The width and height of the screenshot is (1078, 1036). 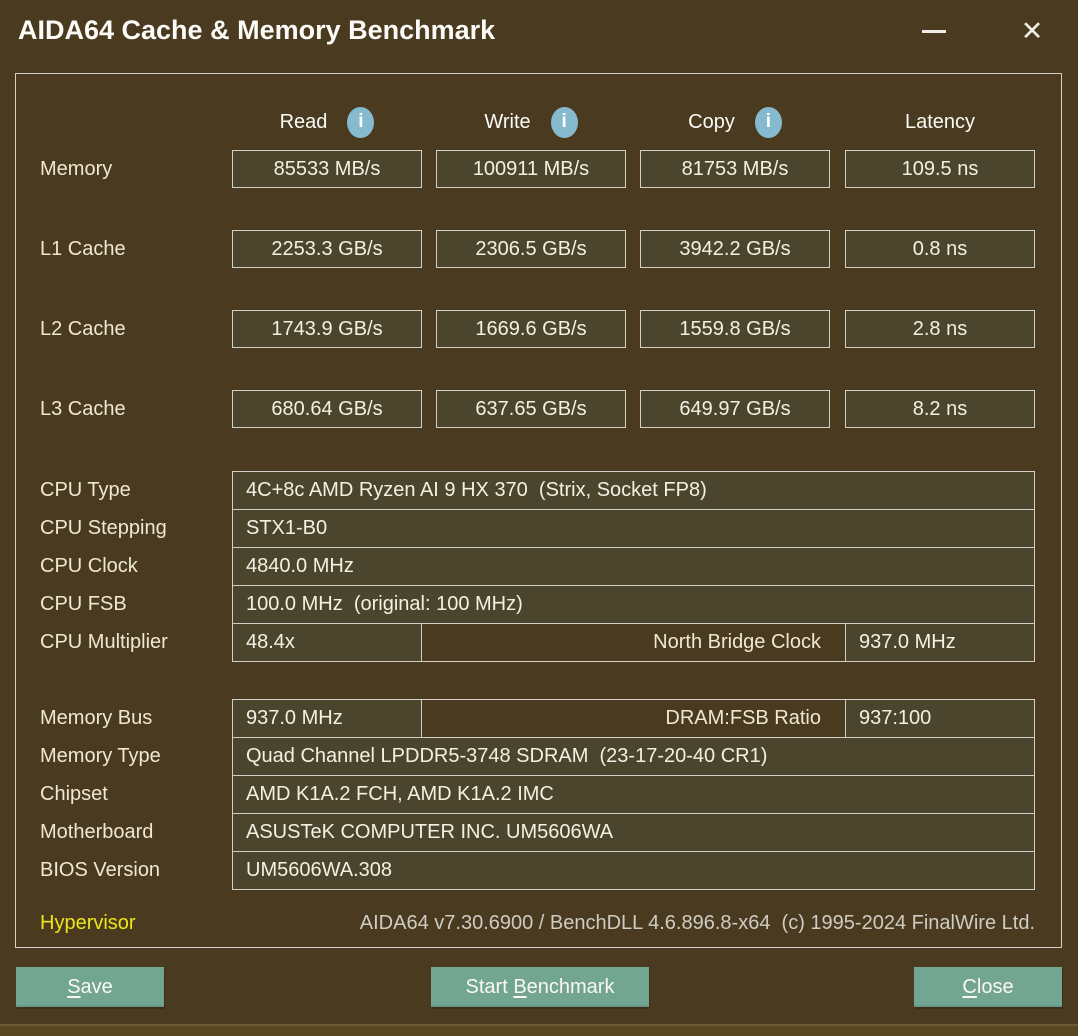 What do you see at coordinates (88, 923) in the screenshot?
I see `hypervisor-label: Hypervisor` at bounding box center [88, 923].